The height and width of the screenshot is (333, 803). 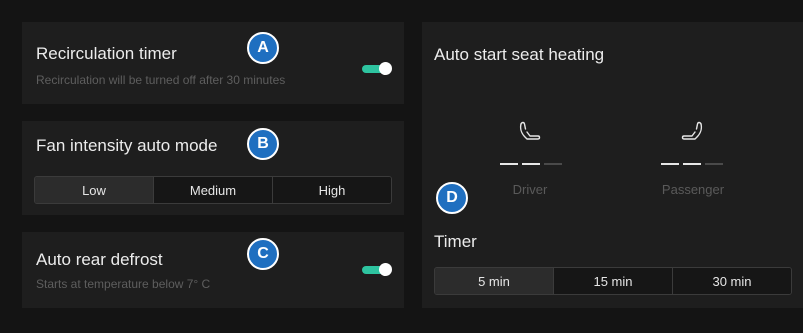 I want to click on passenger-heat-level, so click(x=692, y=164).